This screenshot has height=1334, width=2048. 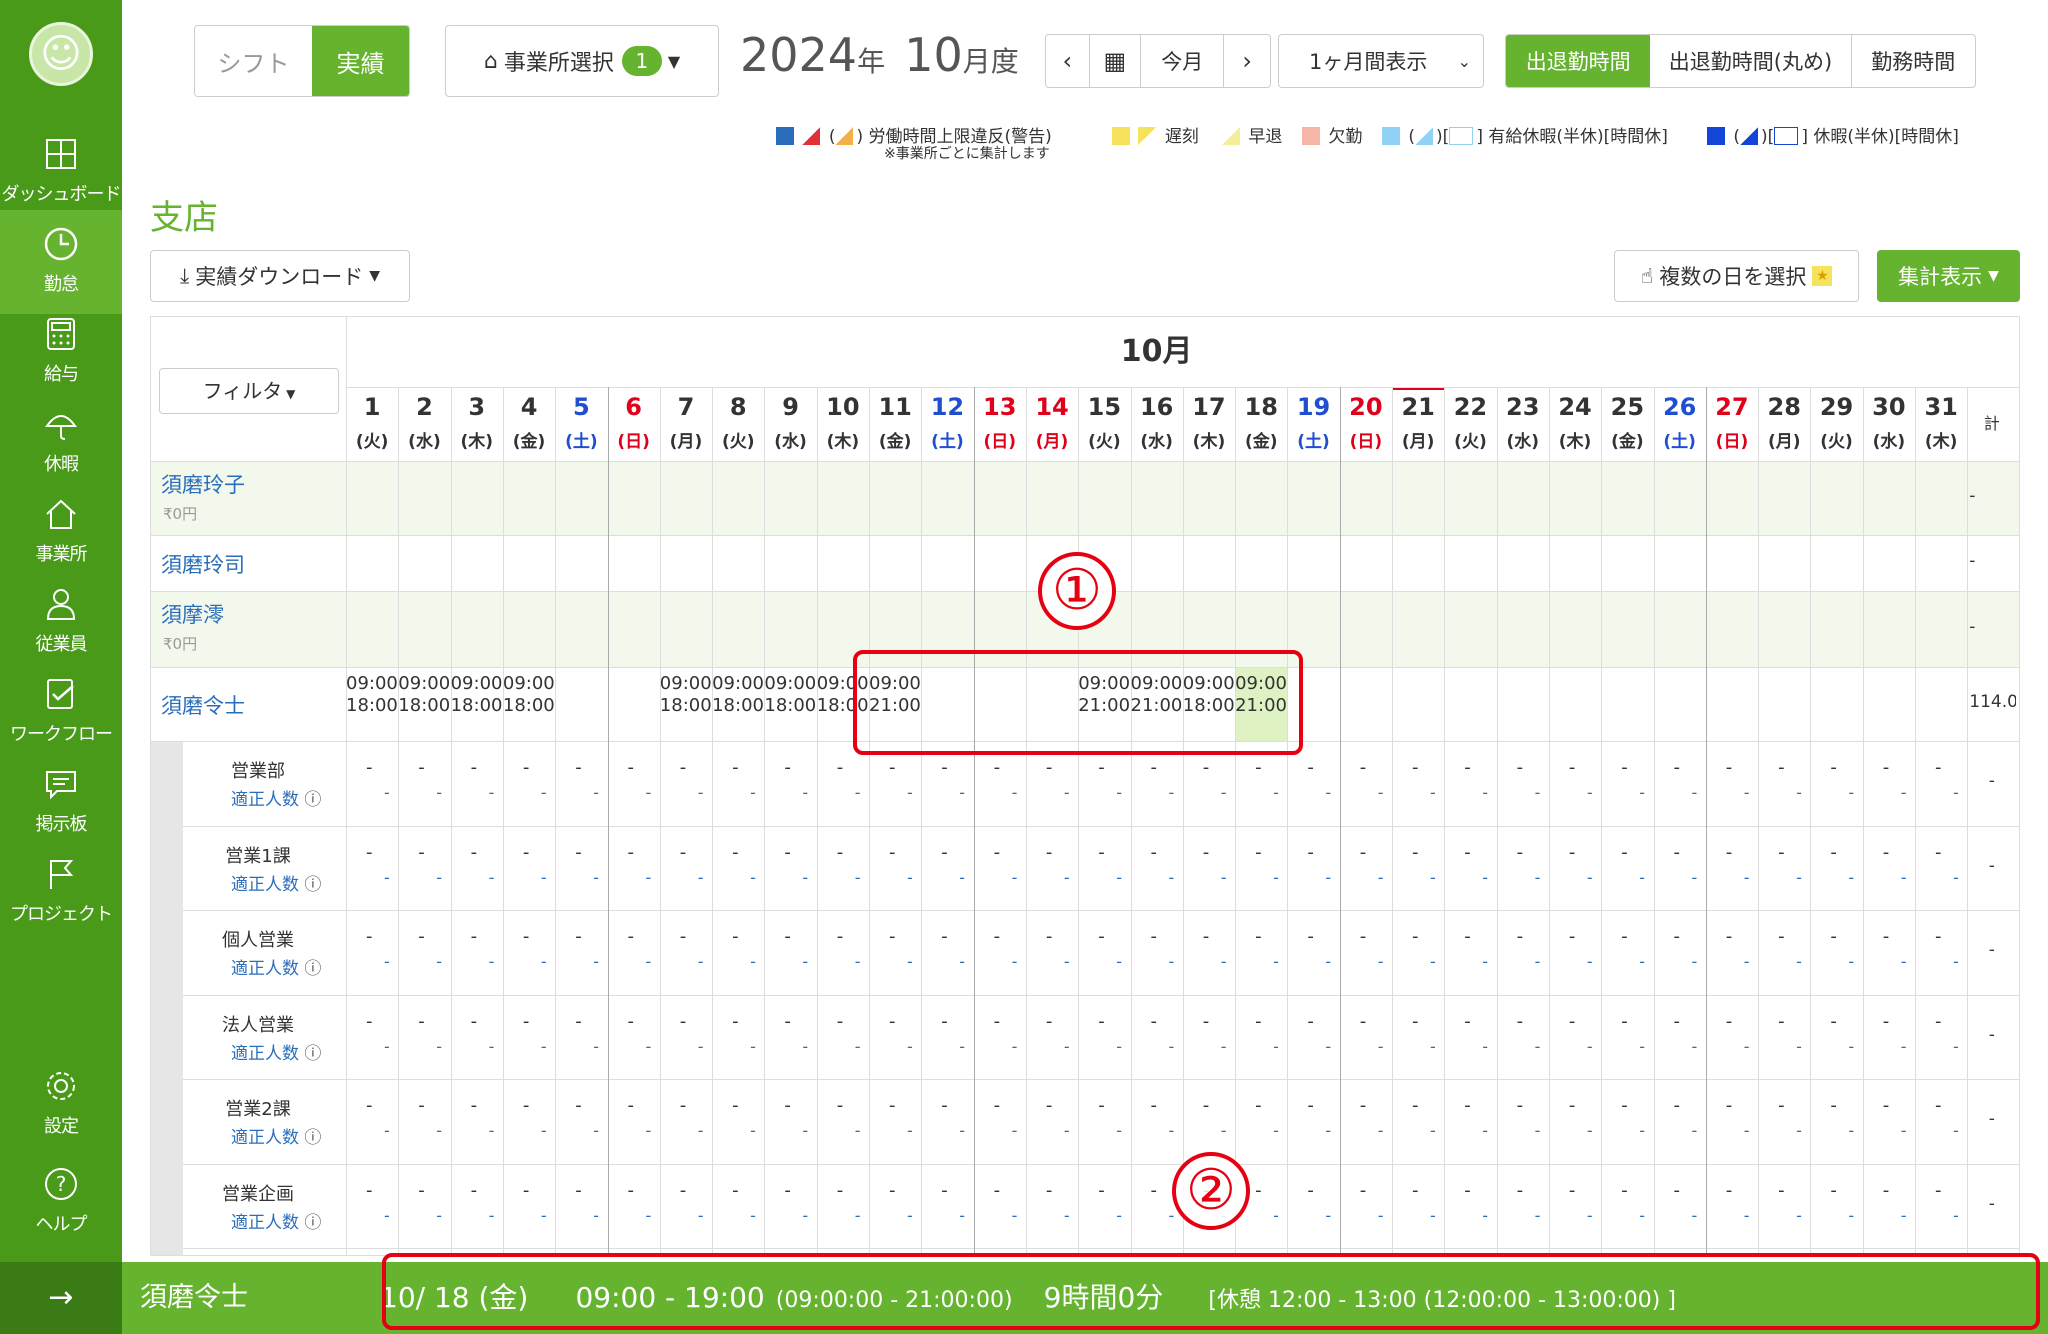 I want to click on day-header-5: 5, so click(x=581, y=407).